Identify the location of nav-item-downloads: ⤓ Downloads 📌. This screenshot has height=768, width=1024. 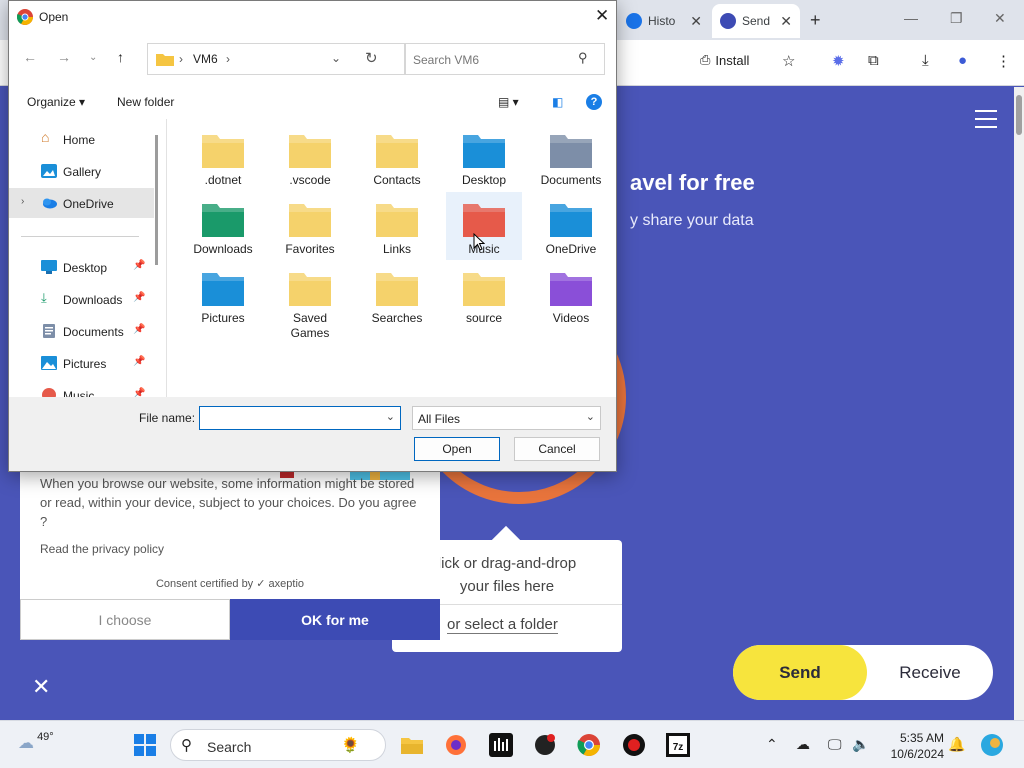
(81, 299).